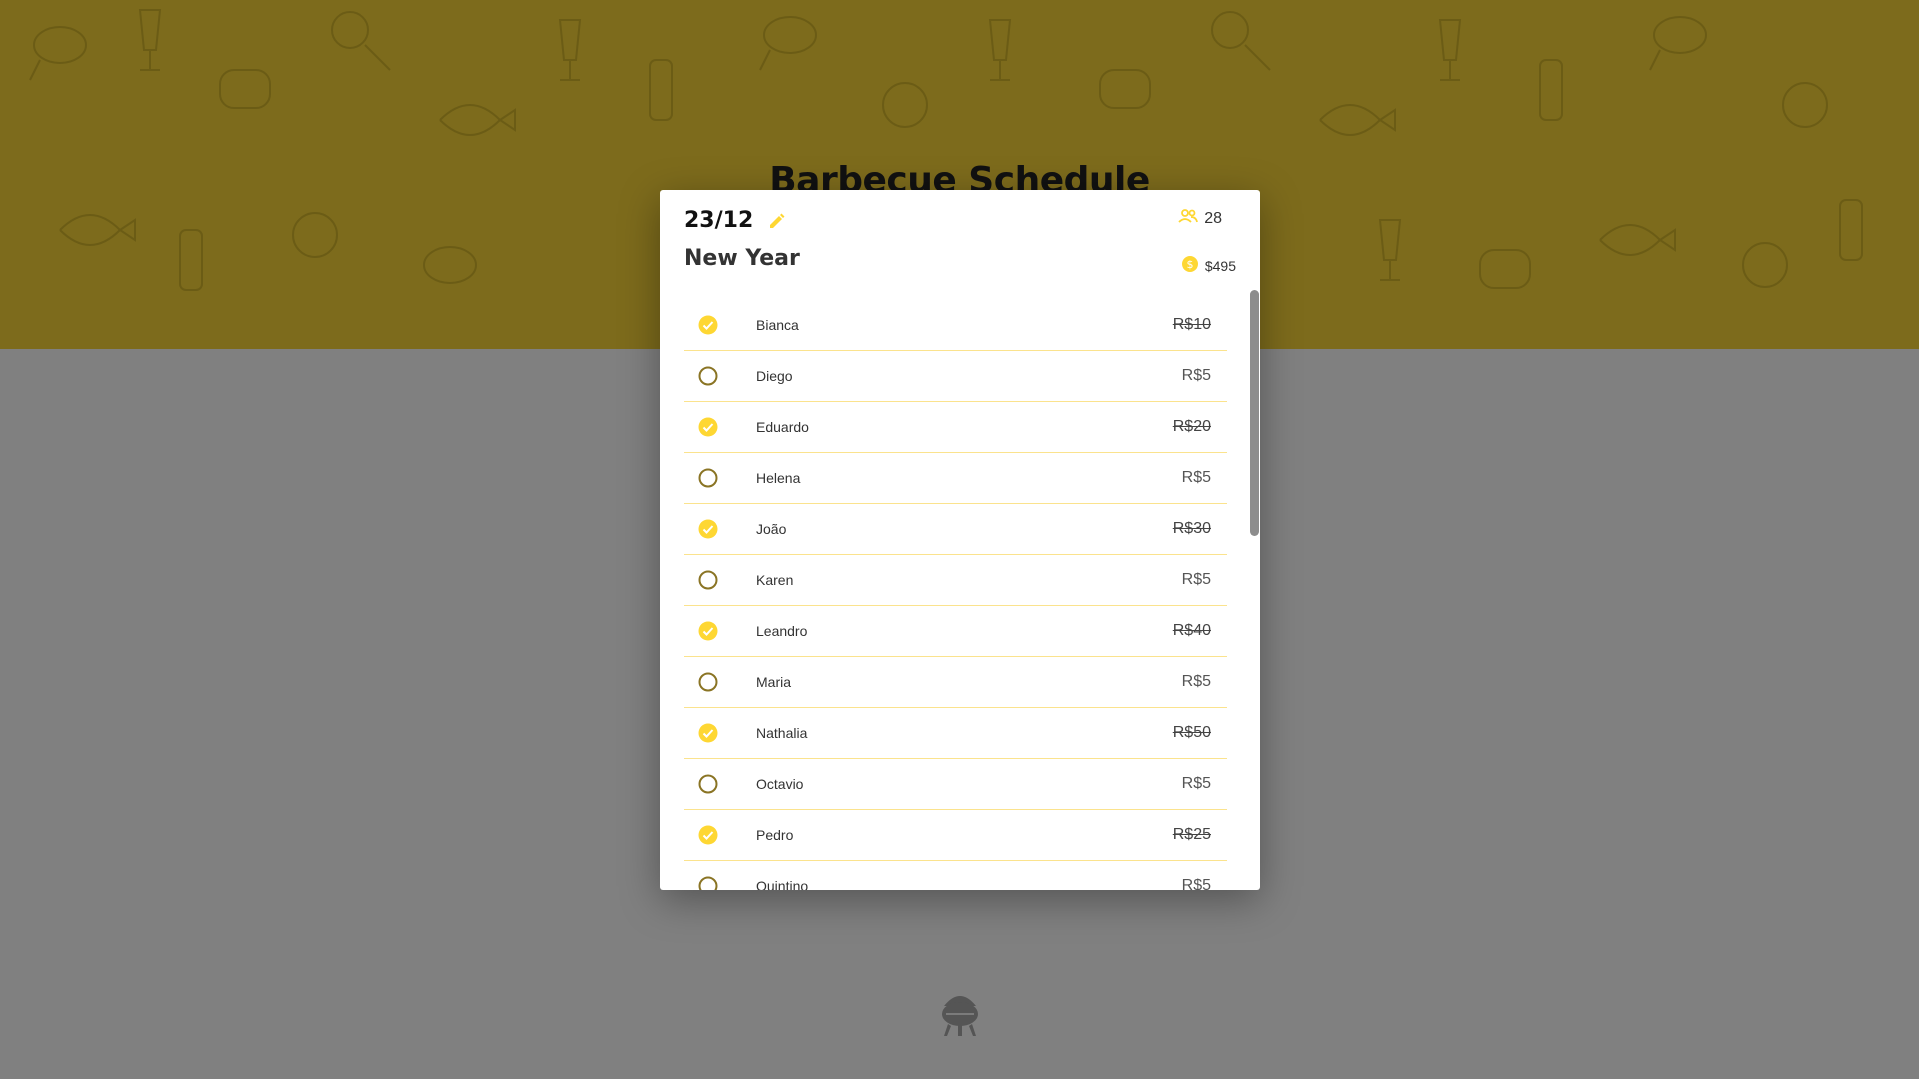  I want to click on participant-row: Maria R$5, so click(955, 682).